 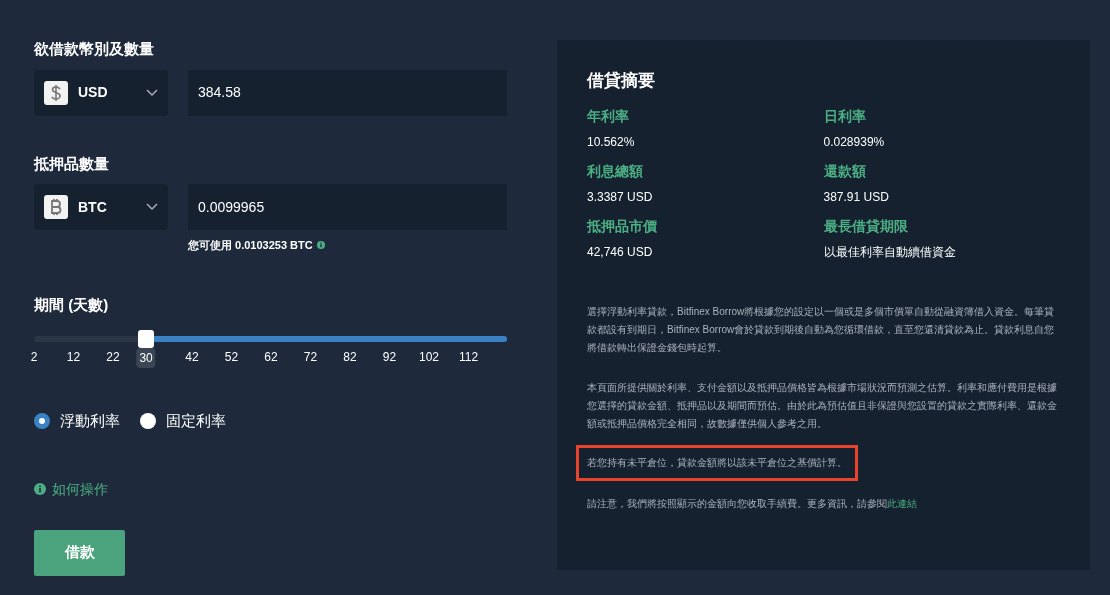 I want to click on field-label: 期間 (天數), so click(x=72, y=304).